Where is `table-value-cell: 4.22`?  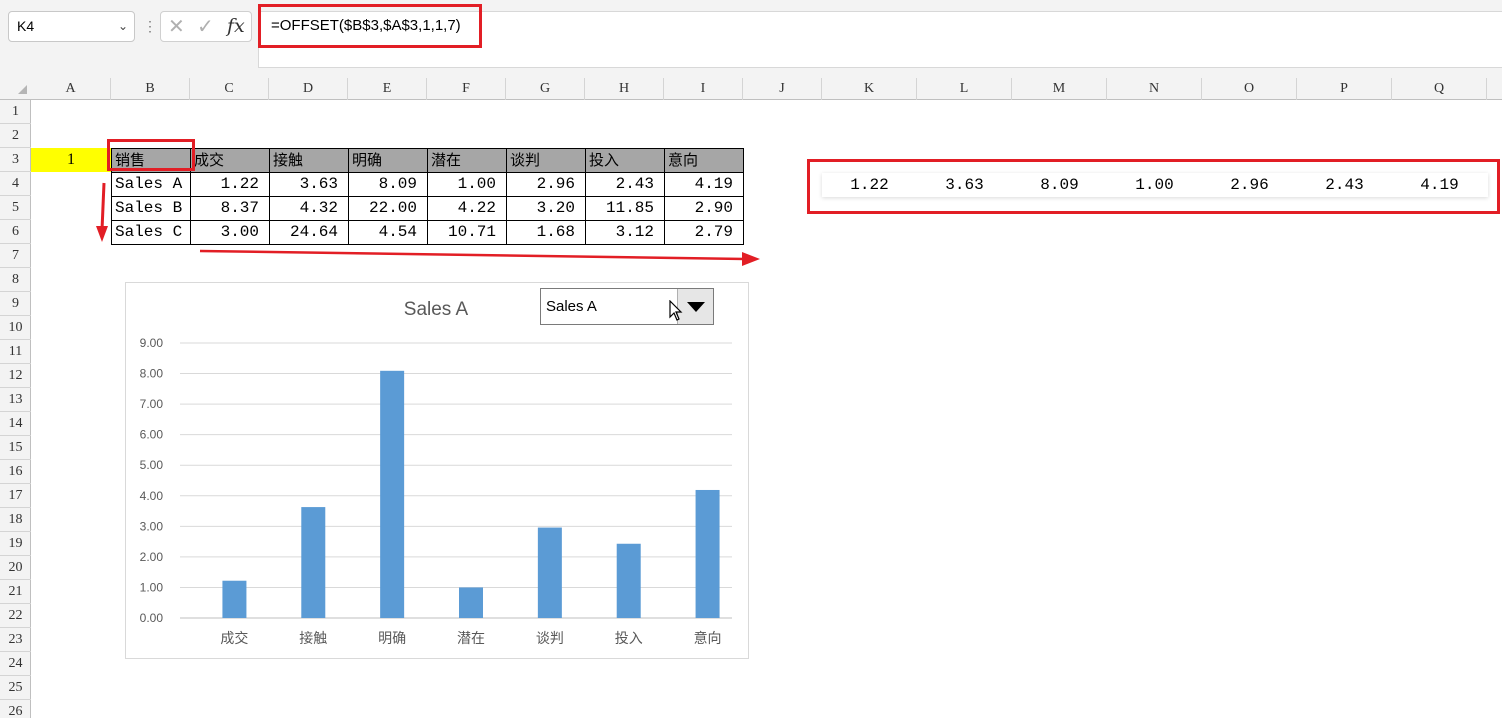 table-value-cell: 4.22 is located at coordinates (467, 208).